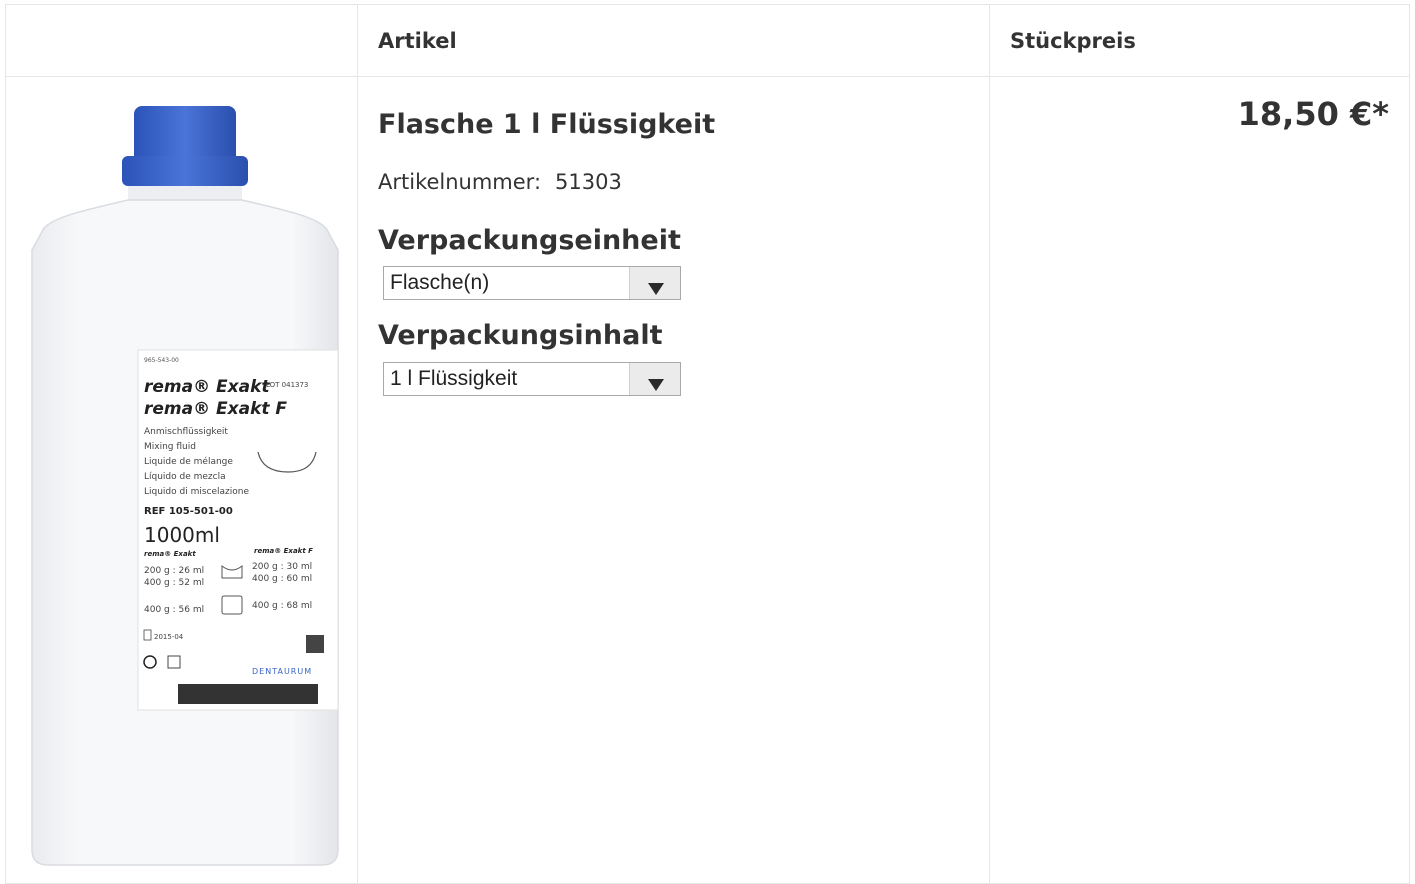  I want to click on label-right-1: 200 g : 30 ml, so click(282, 567).